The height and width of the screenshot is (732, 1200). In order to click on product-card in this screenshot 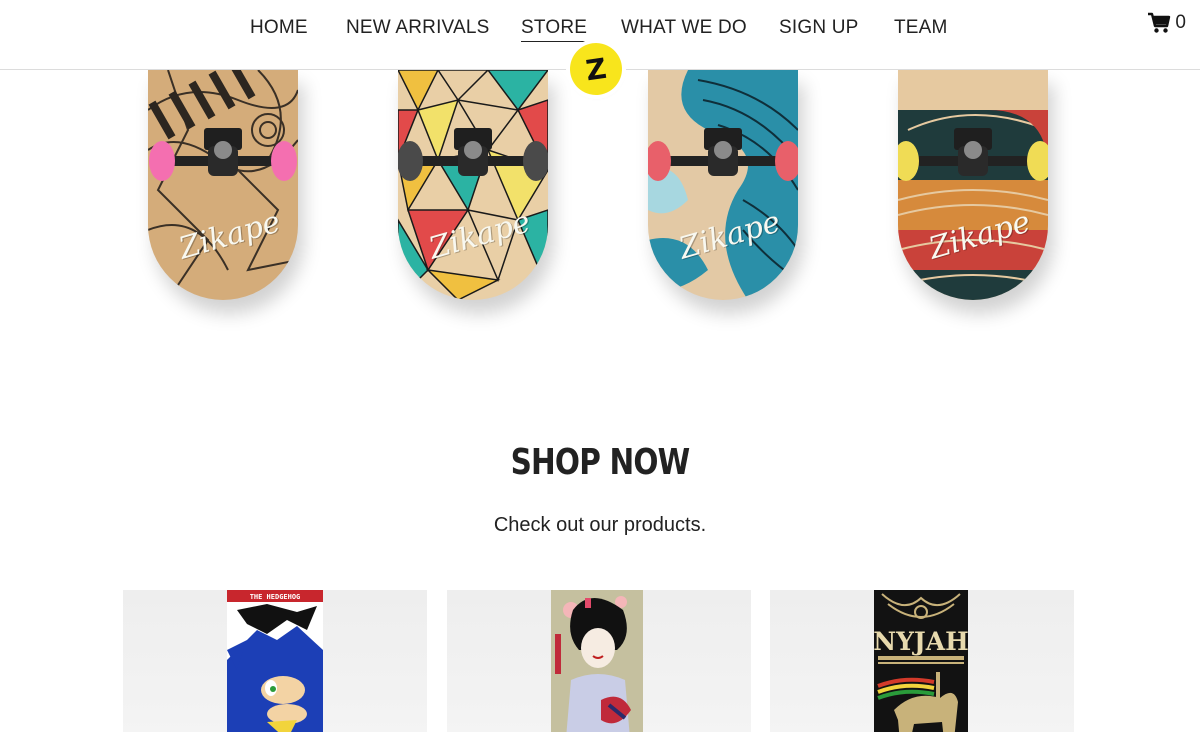, I will do `click(599, 661)`.